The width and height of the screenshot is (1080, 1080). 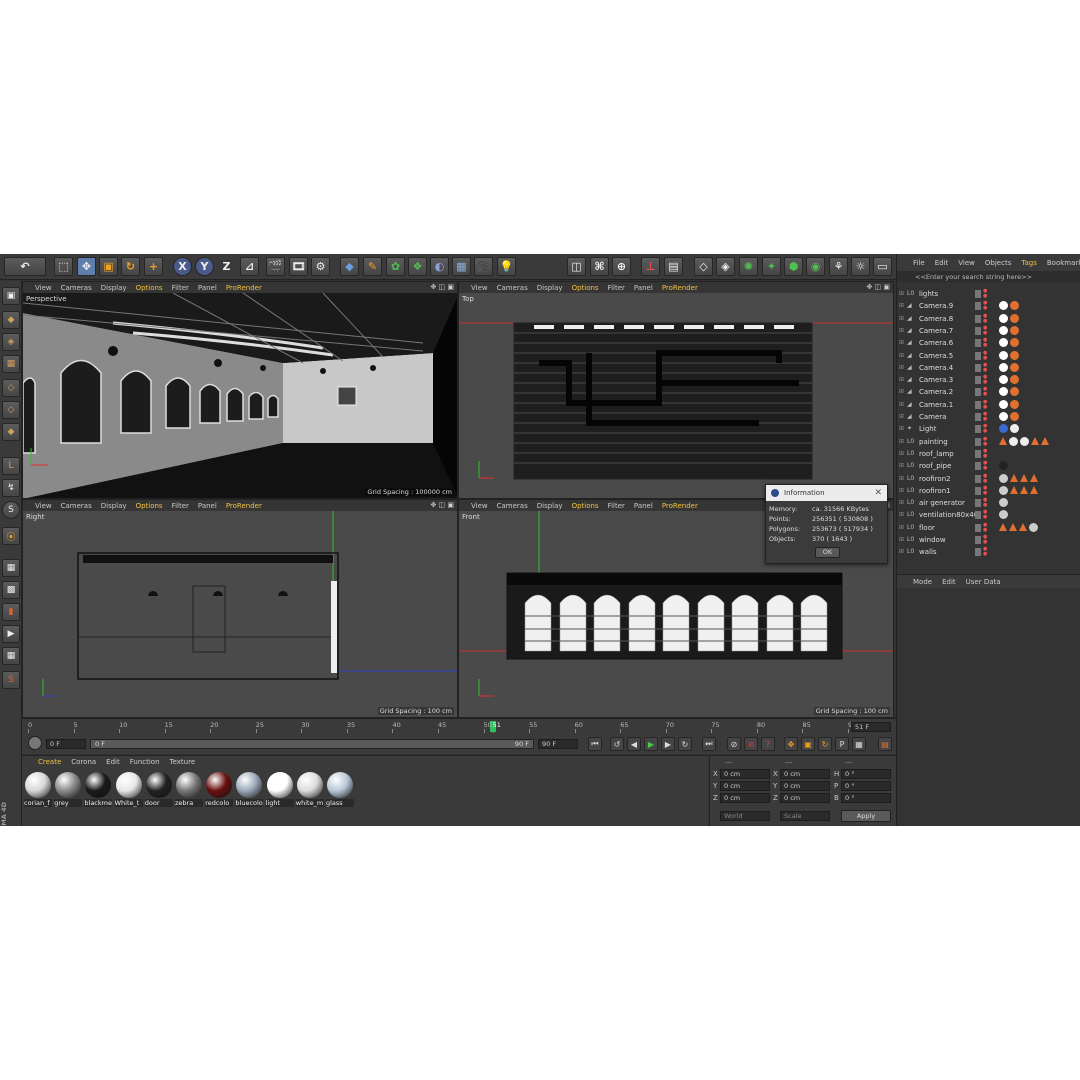 What do you see at coordinates (461, 266) in the screenshot?
I see `floor-icon: ▦` at bounding box center [461, 266].